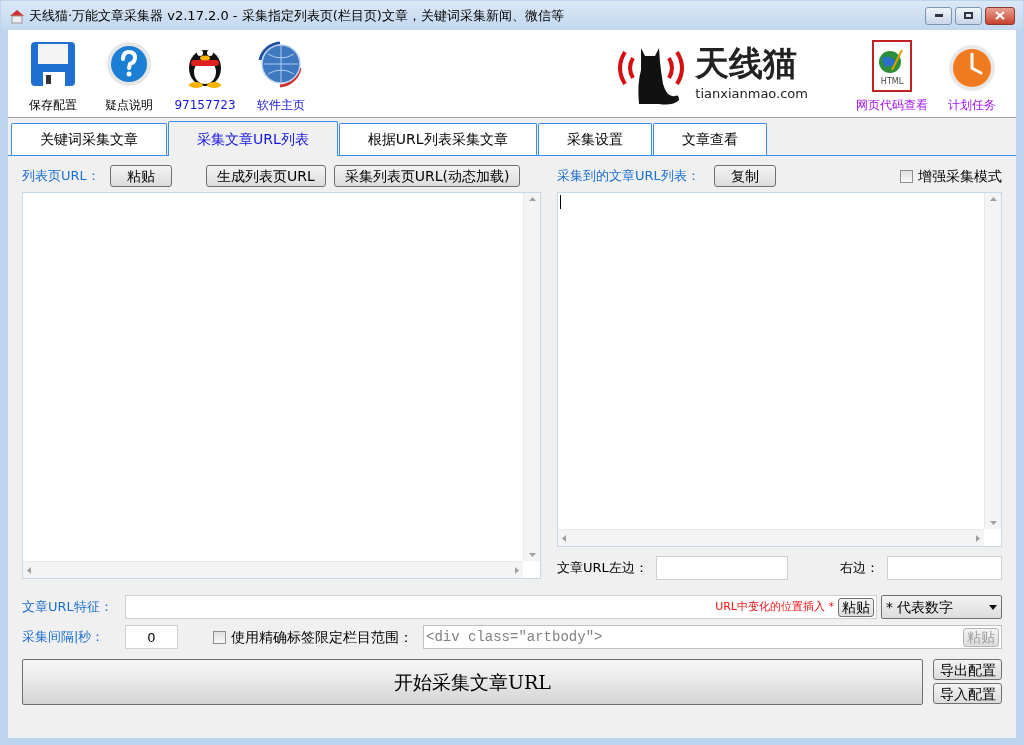  I want to click on toolbar-button: 计划任务, so click(972, 79).